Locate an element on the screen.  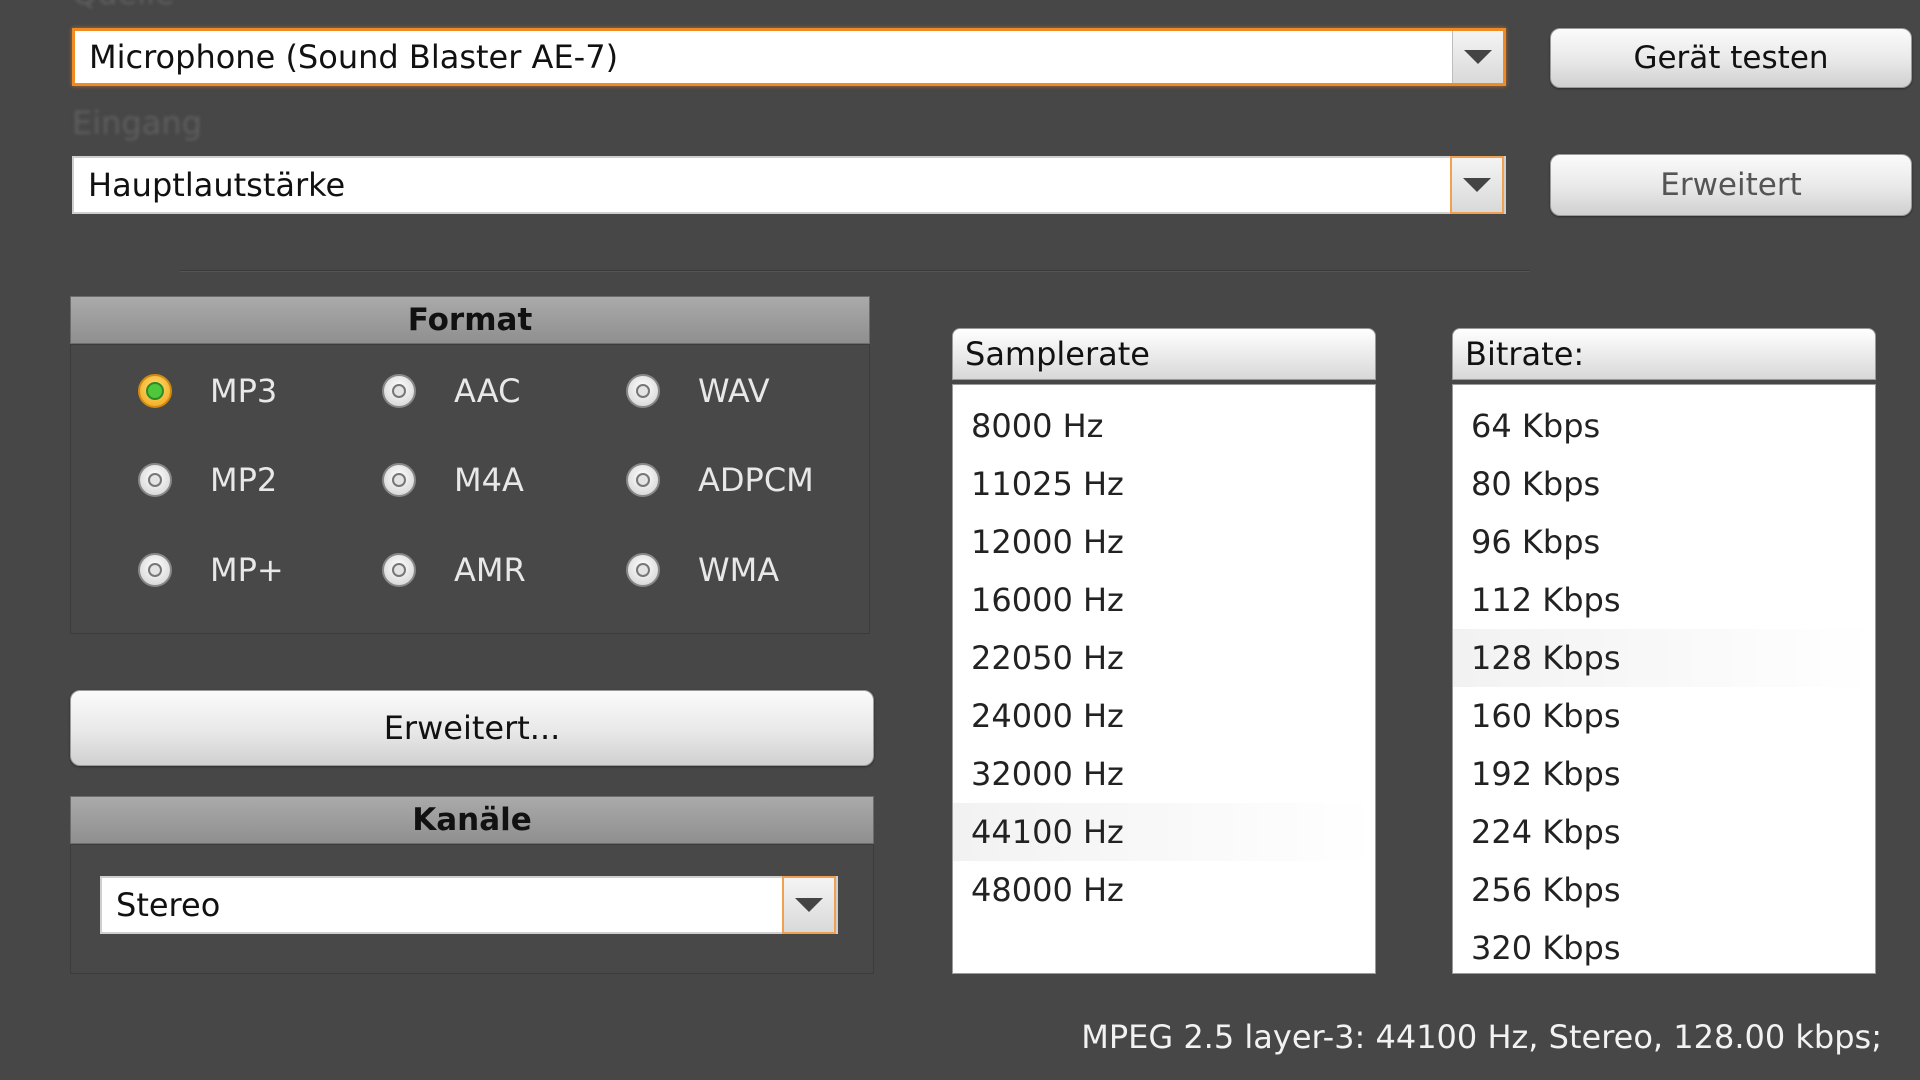
format-option-m4a: M4A is located at coordinates (453, 480).